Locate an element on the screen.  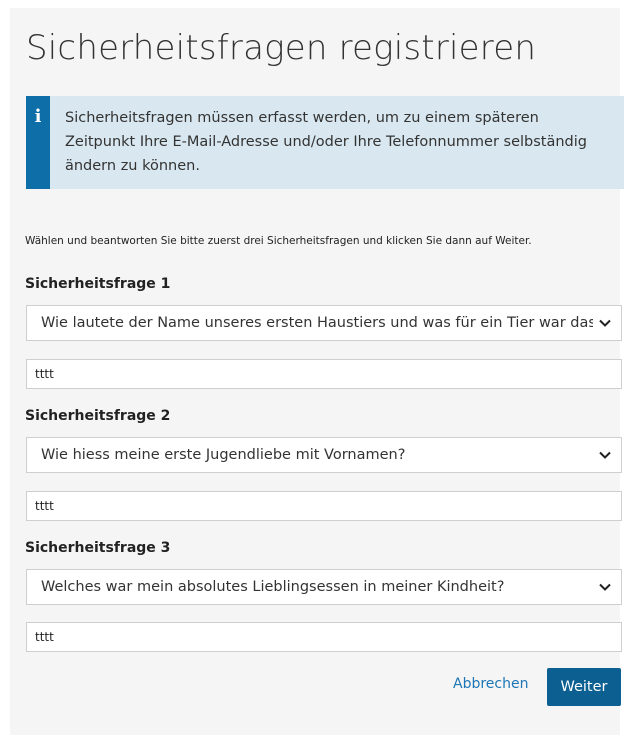
next-button: Weiter is located at coordinates (584, 687).